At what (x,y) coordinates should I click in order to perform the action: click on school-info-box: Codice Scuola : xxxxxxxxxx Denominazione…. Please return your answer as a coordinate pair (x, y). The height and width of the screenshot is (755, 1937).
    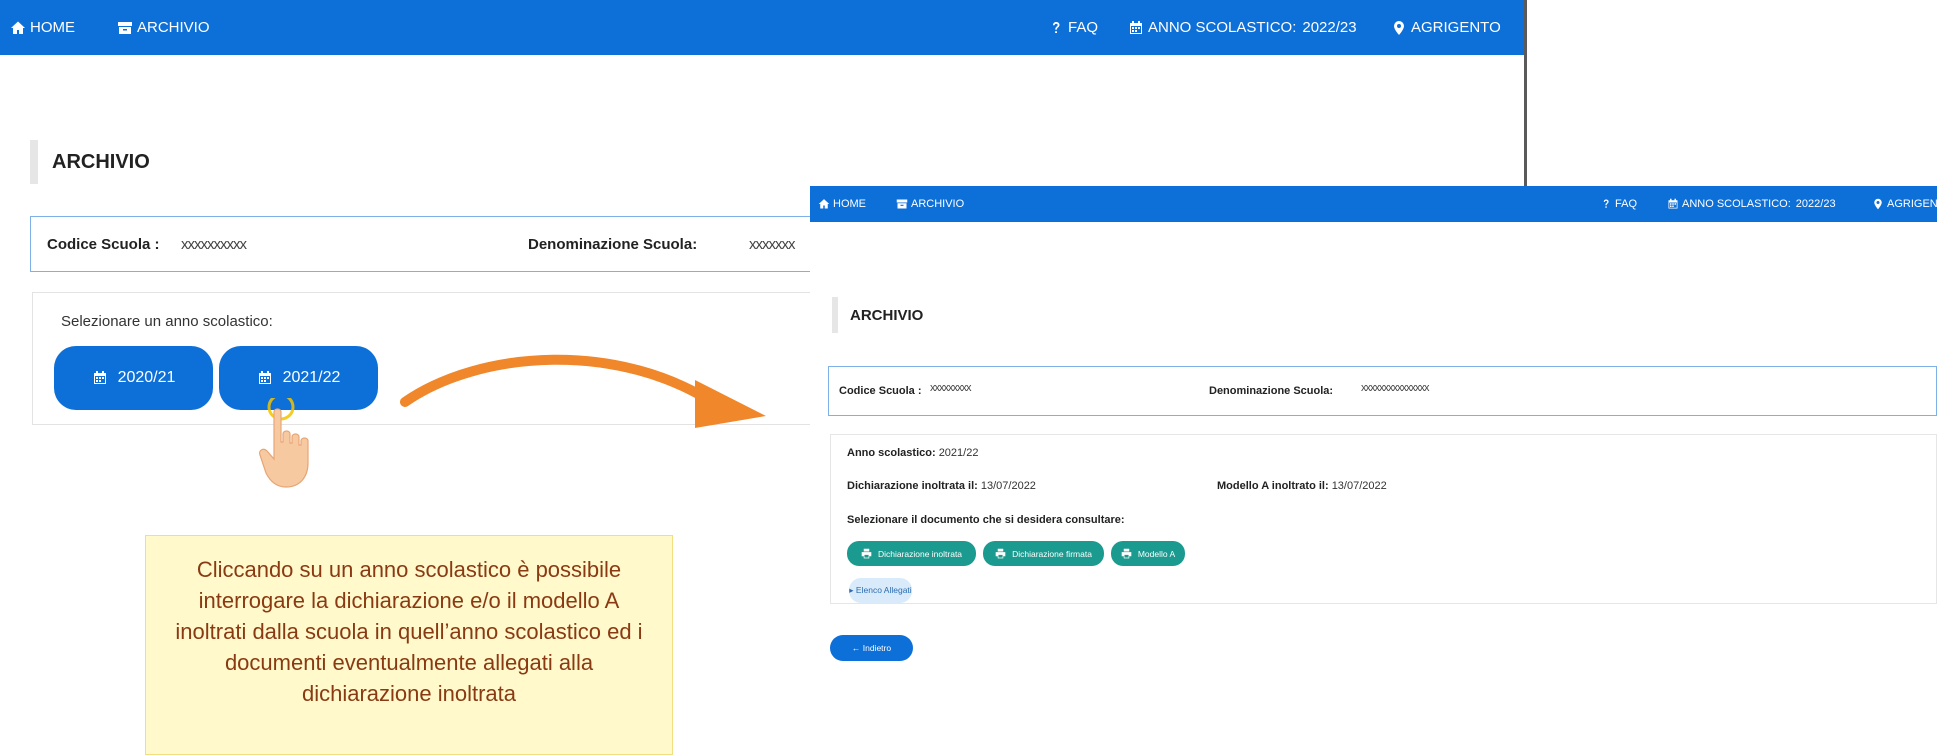
    Looking at the image, I should click on (435, 244).